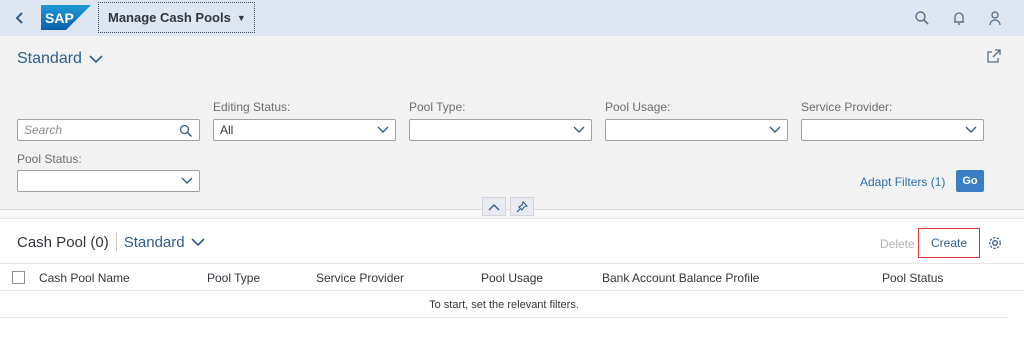  I want to click on pin-header-button, so click(522, 206).